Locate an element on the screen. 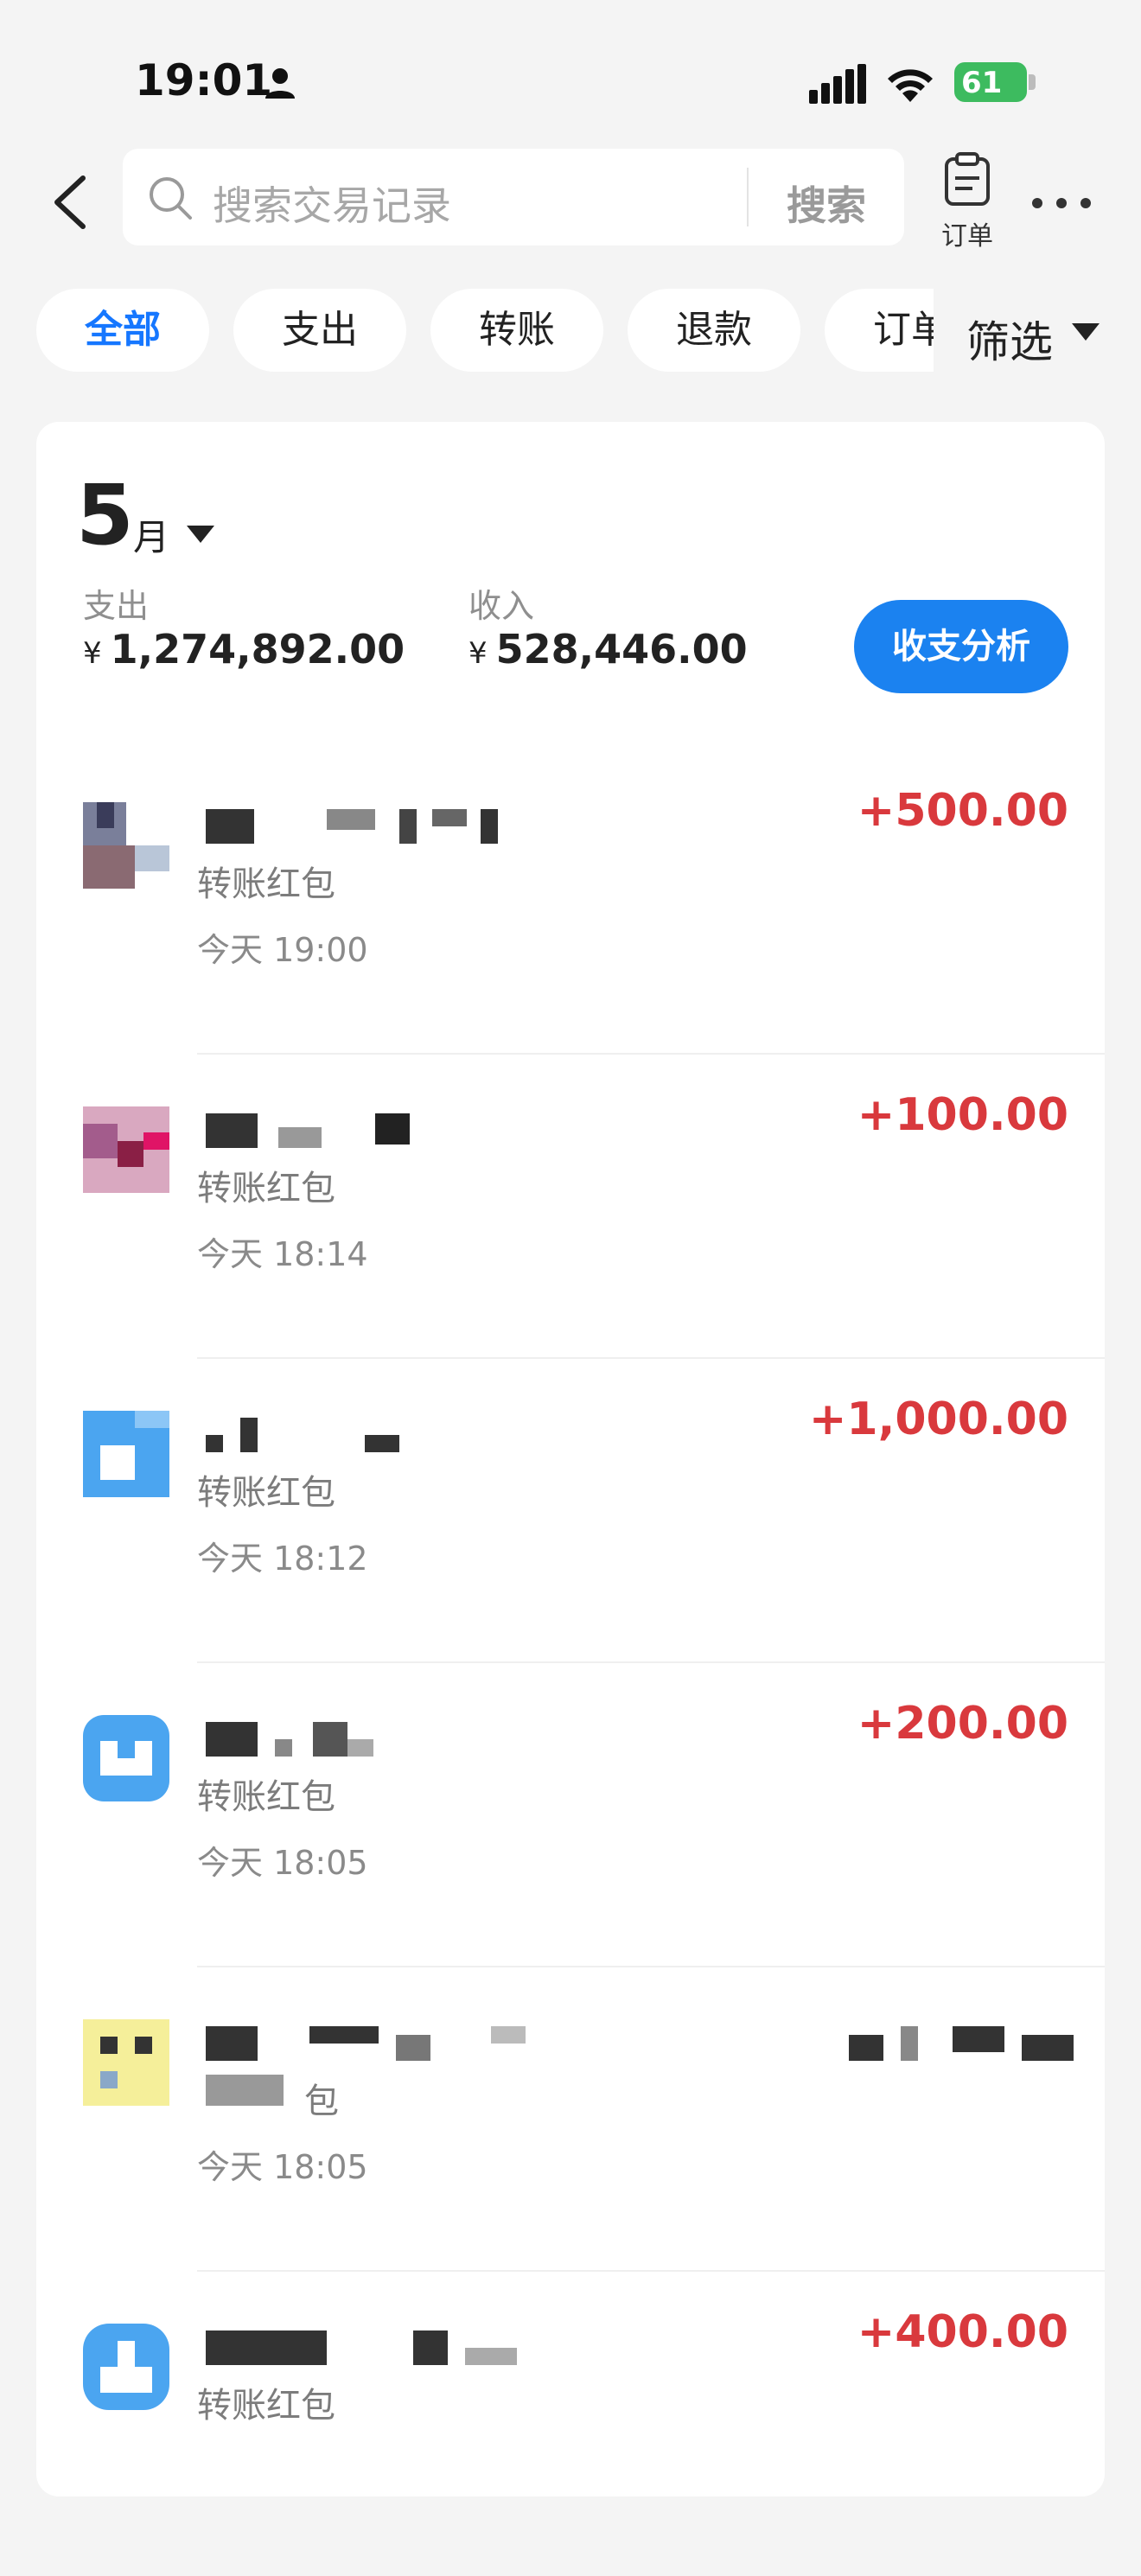  battery-indicator: 61 is located at coordinates (990, 82).